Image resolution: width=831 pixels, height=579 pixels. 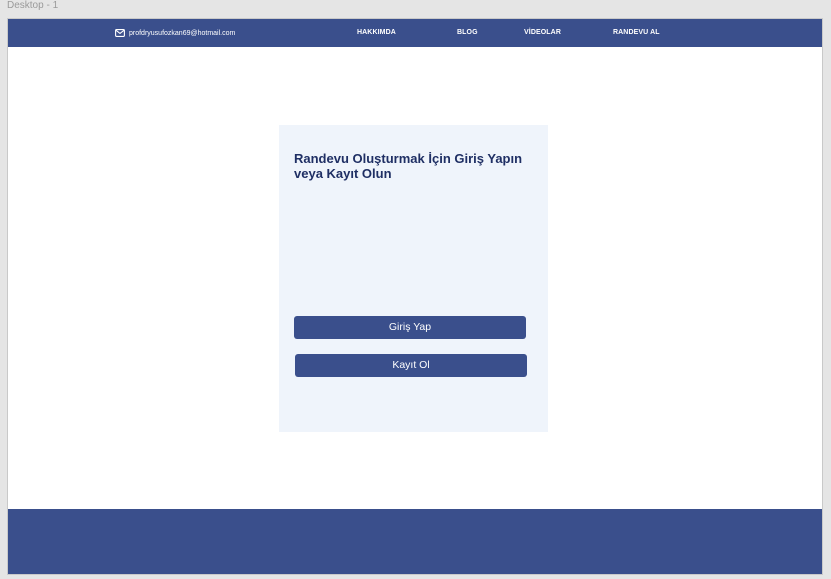 What do you see at coordinates (467, 33) in the screenshot?
I see `nav-item-blog: BLOG` at bounding box center [467, 33].